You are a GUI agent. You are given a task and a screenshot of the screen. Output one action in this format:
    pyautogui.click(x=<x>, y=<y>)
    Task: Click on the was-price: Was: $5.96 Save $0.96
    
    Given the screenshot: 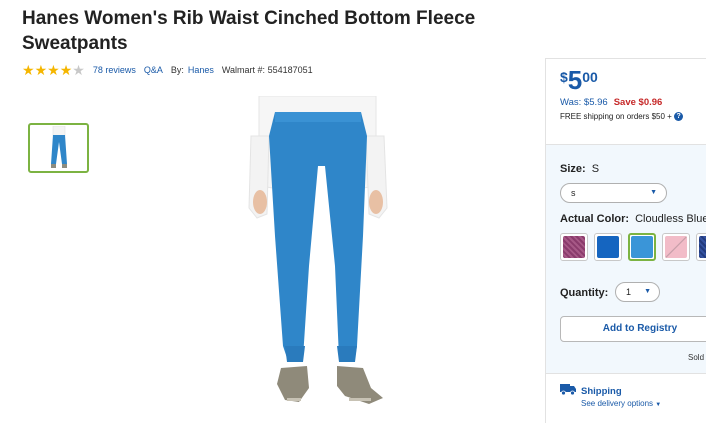 What is the action you would take?
    pyautogui.click(x=611, y=102)
    